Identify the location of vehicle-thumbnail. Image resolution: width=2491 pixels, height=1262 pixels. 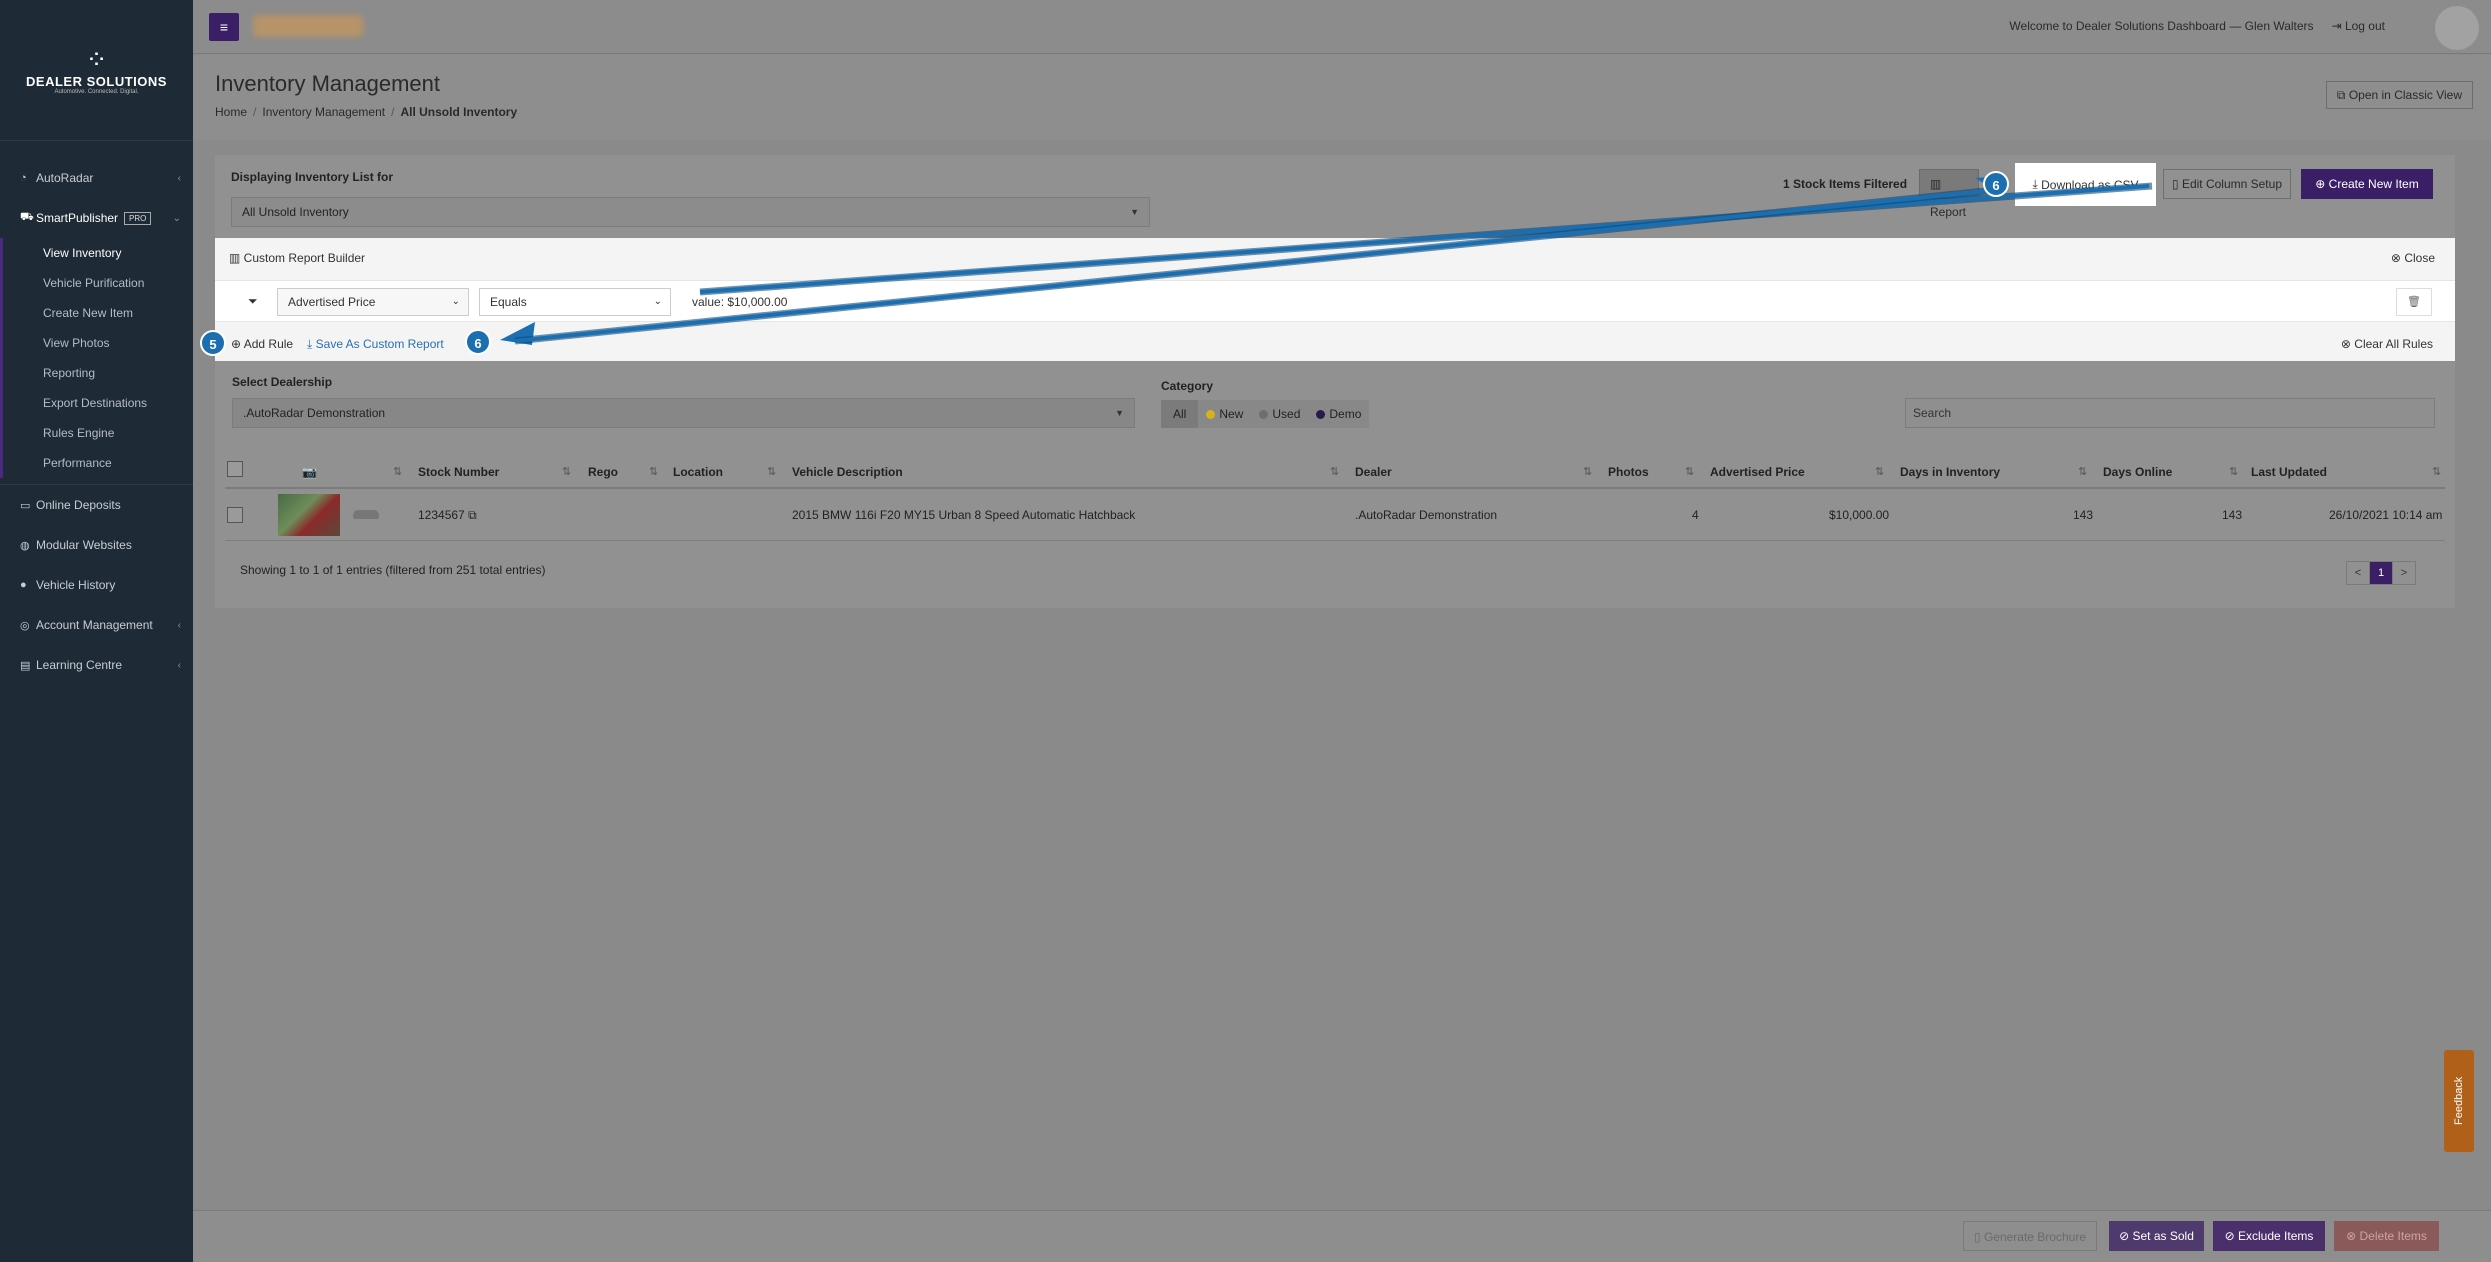
(309, 515).